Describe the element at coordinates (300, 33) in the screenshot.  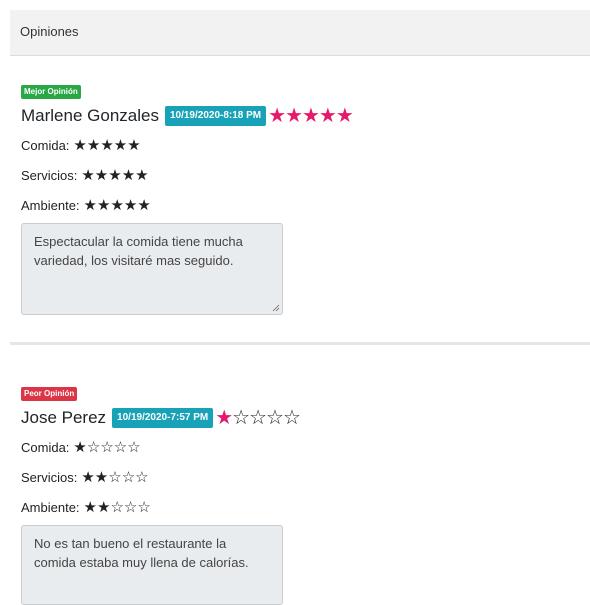
I see `reviews-panel-header: Opiniones` at that location.